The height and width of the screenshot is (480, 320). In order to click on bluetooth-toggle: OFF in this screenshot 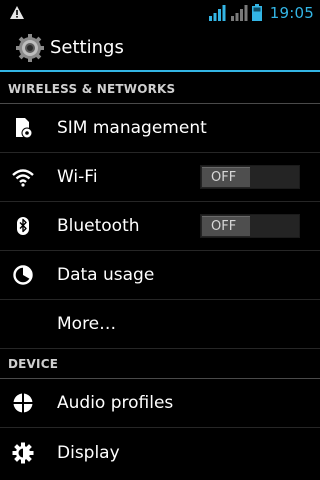, I will do `click(250, 226)`.